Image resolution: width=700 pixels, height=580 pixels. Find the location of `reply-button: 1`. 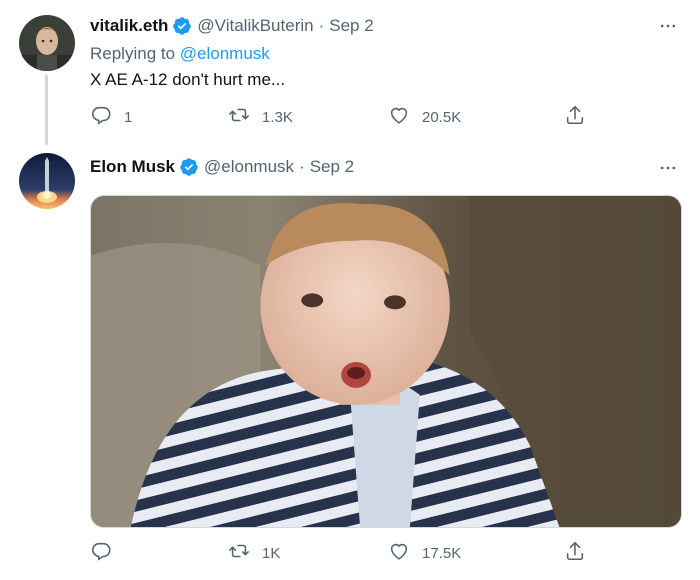

reply-button: 1 is located at coordinates (111, 117).